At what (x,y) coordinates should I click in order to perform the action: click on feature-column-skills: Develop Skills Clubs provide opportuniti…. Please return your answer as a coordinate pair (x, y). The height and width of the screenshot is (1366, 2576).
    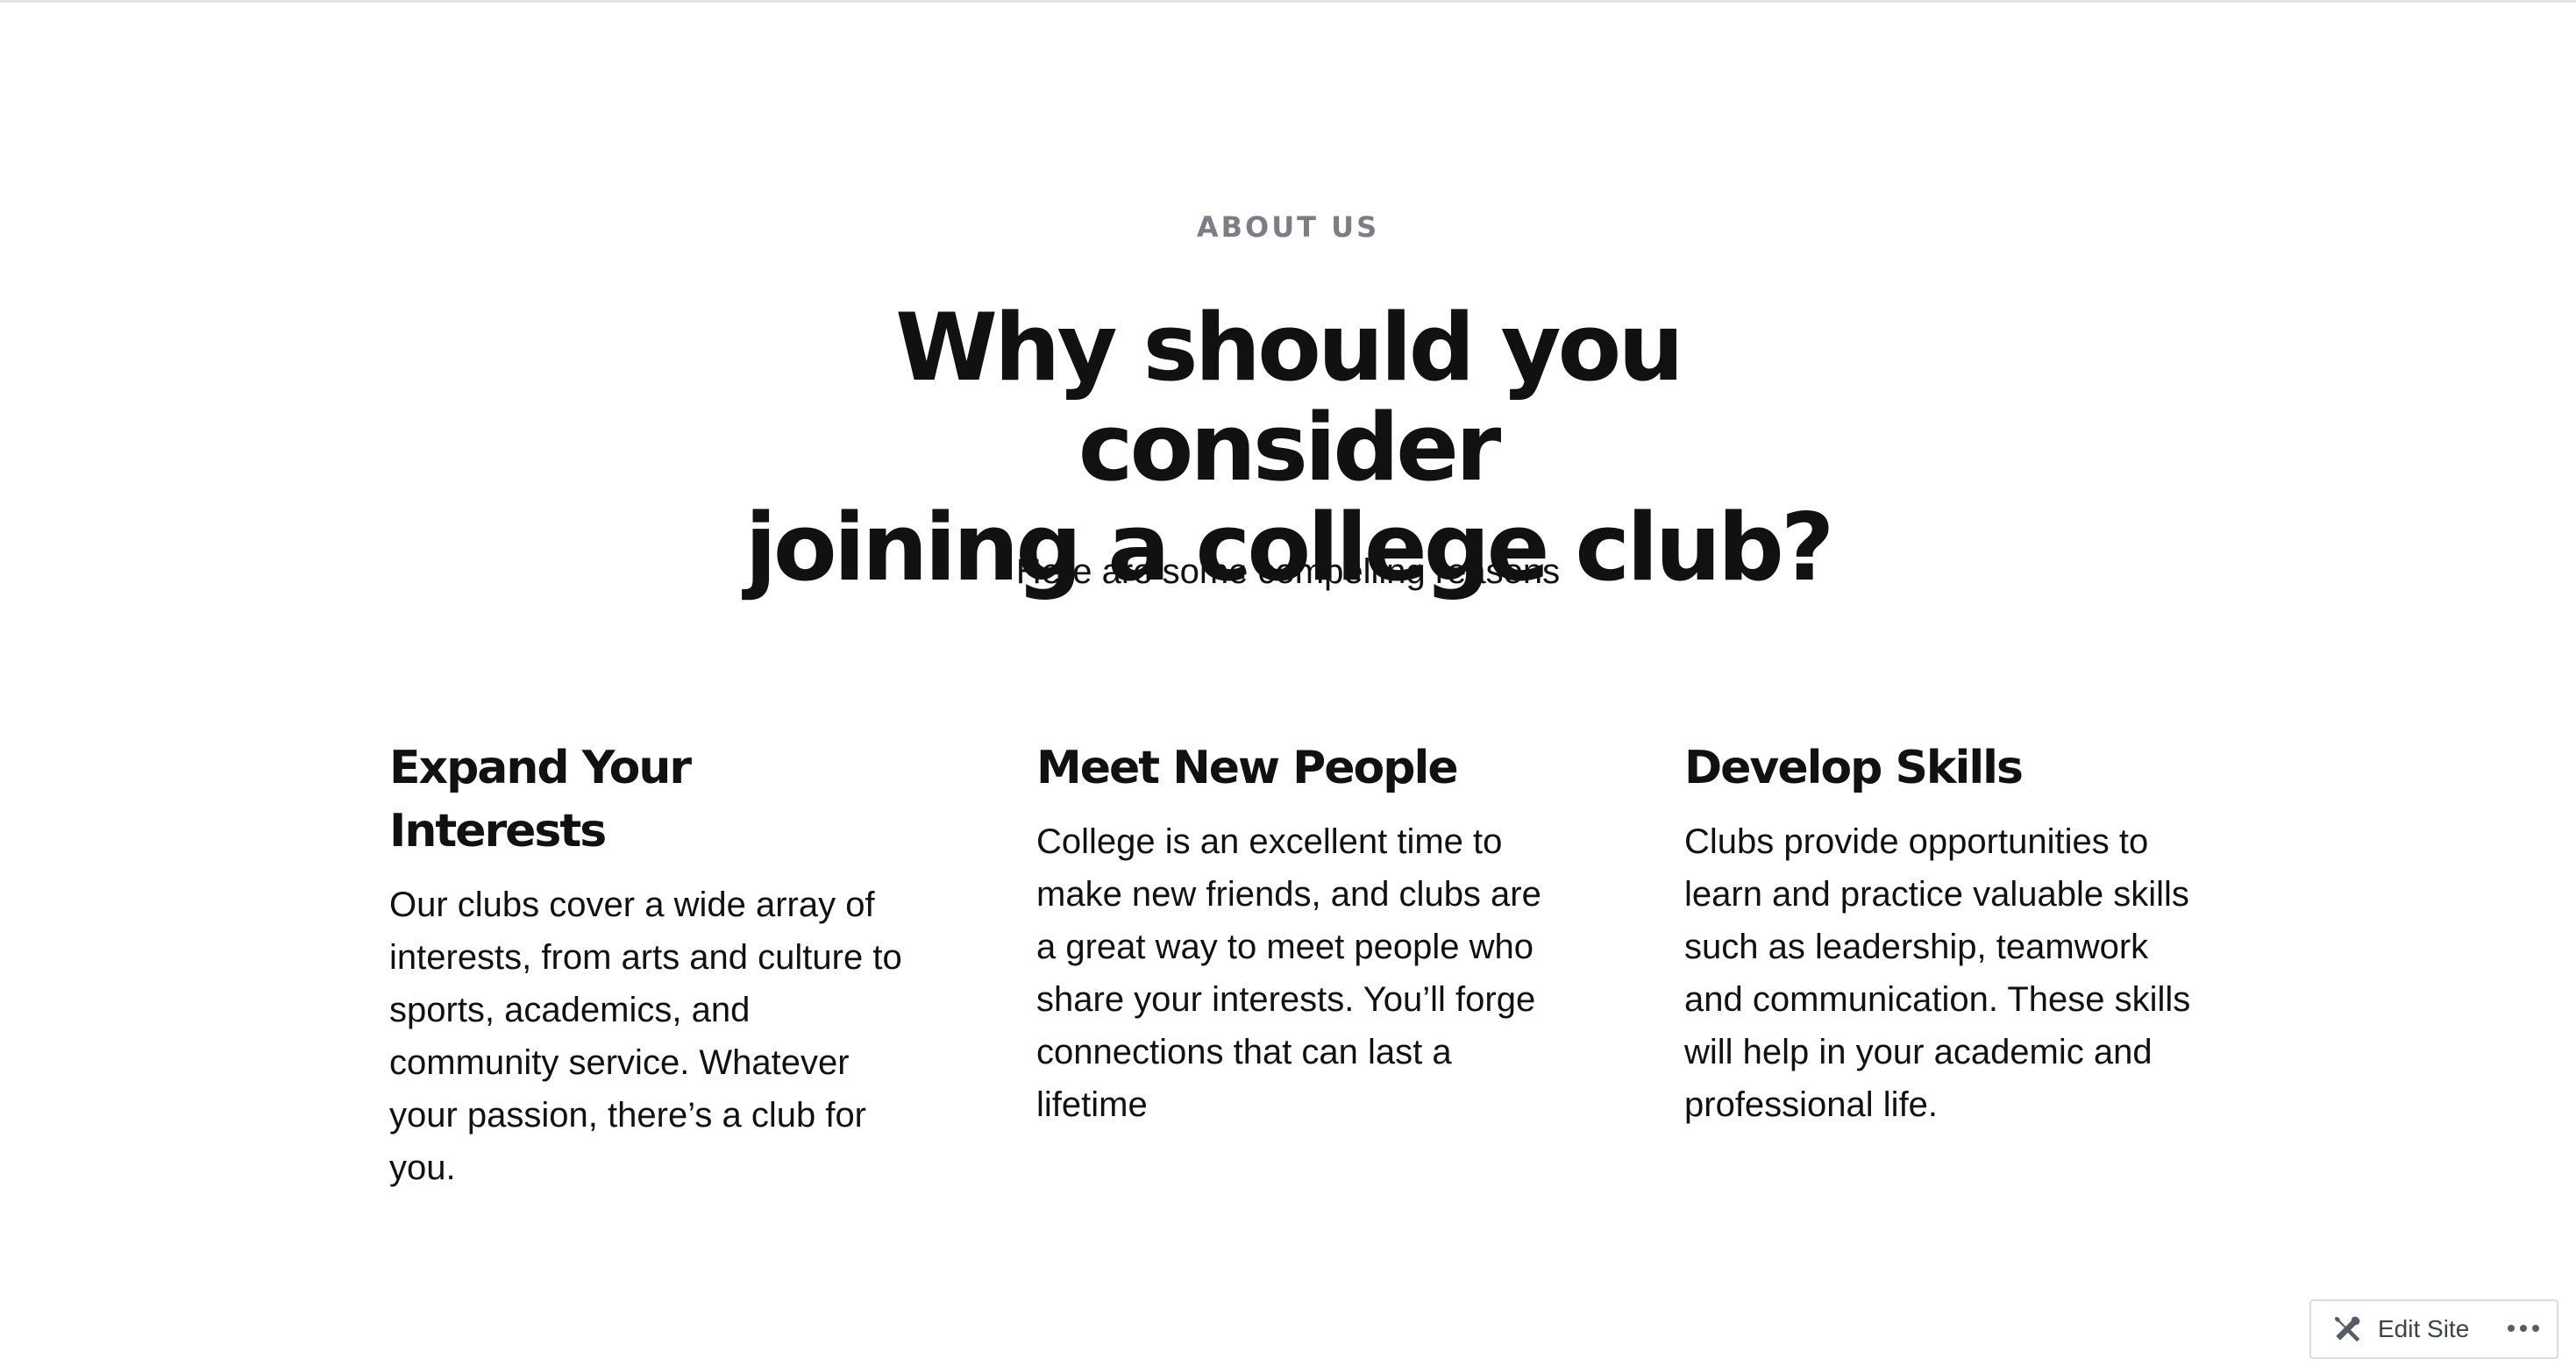
    Looking at the image, I should click on (1943, 934).